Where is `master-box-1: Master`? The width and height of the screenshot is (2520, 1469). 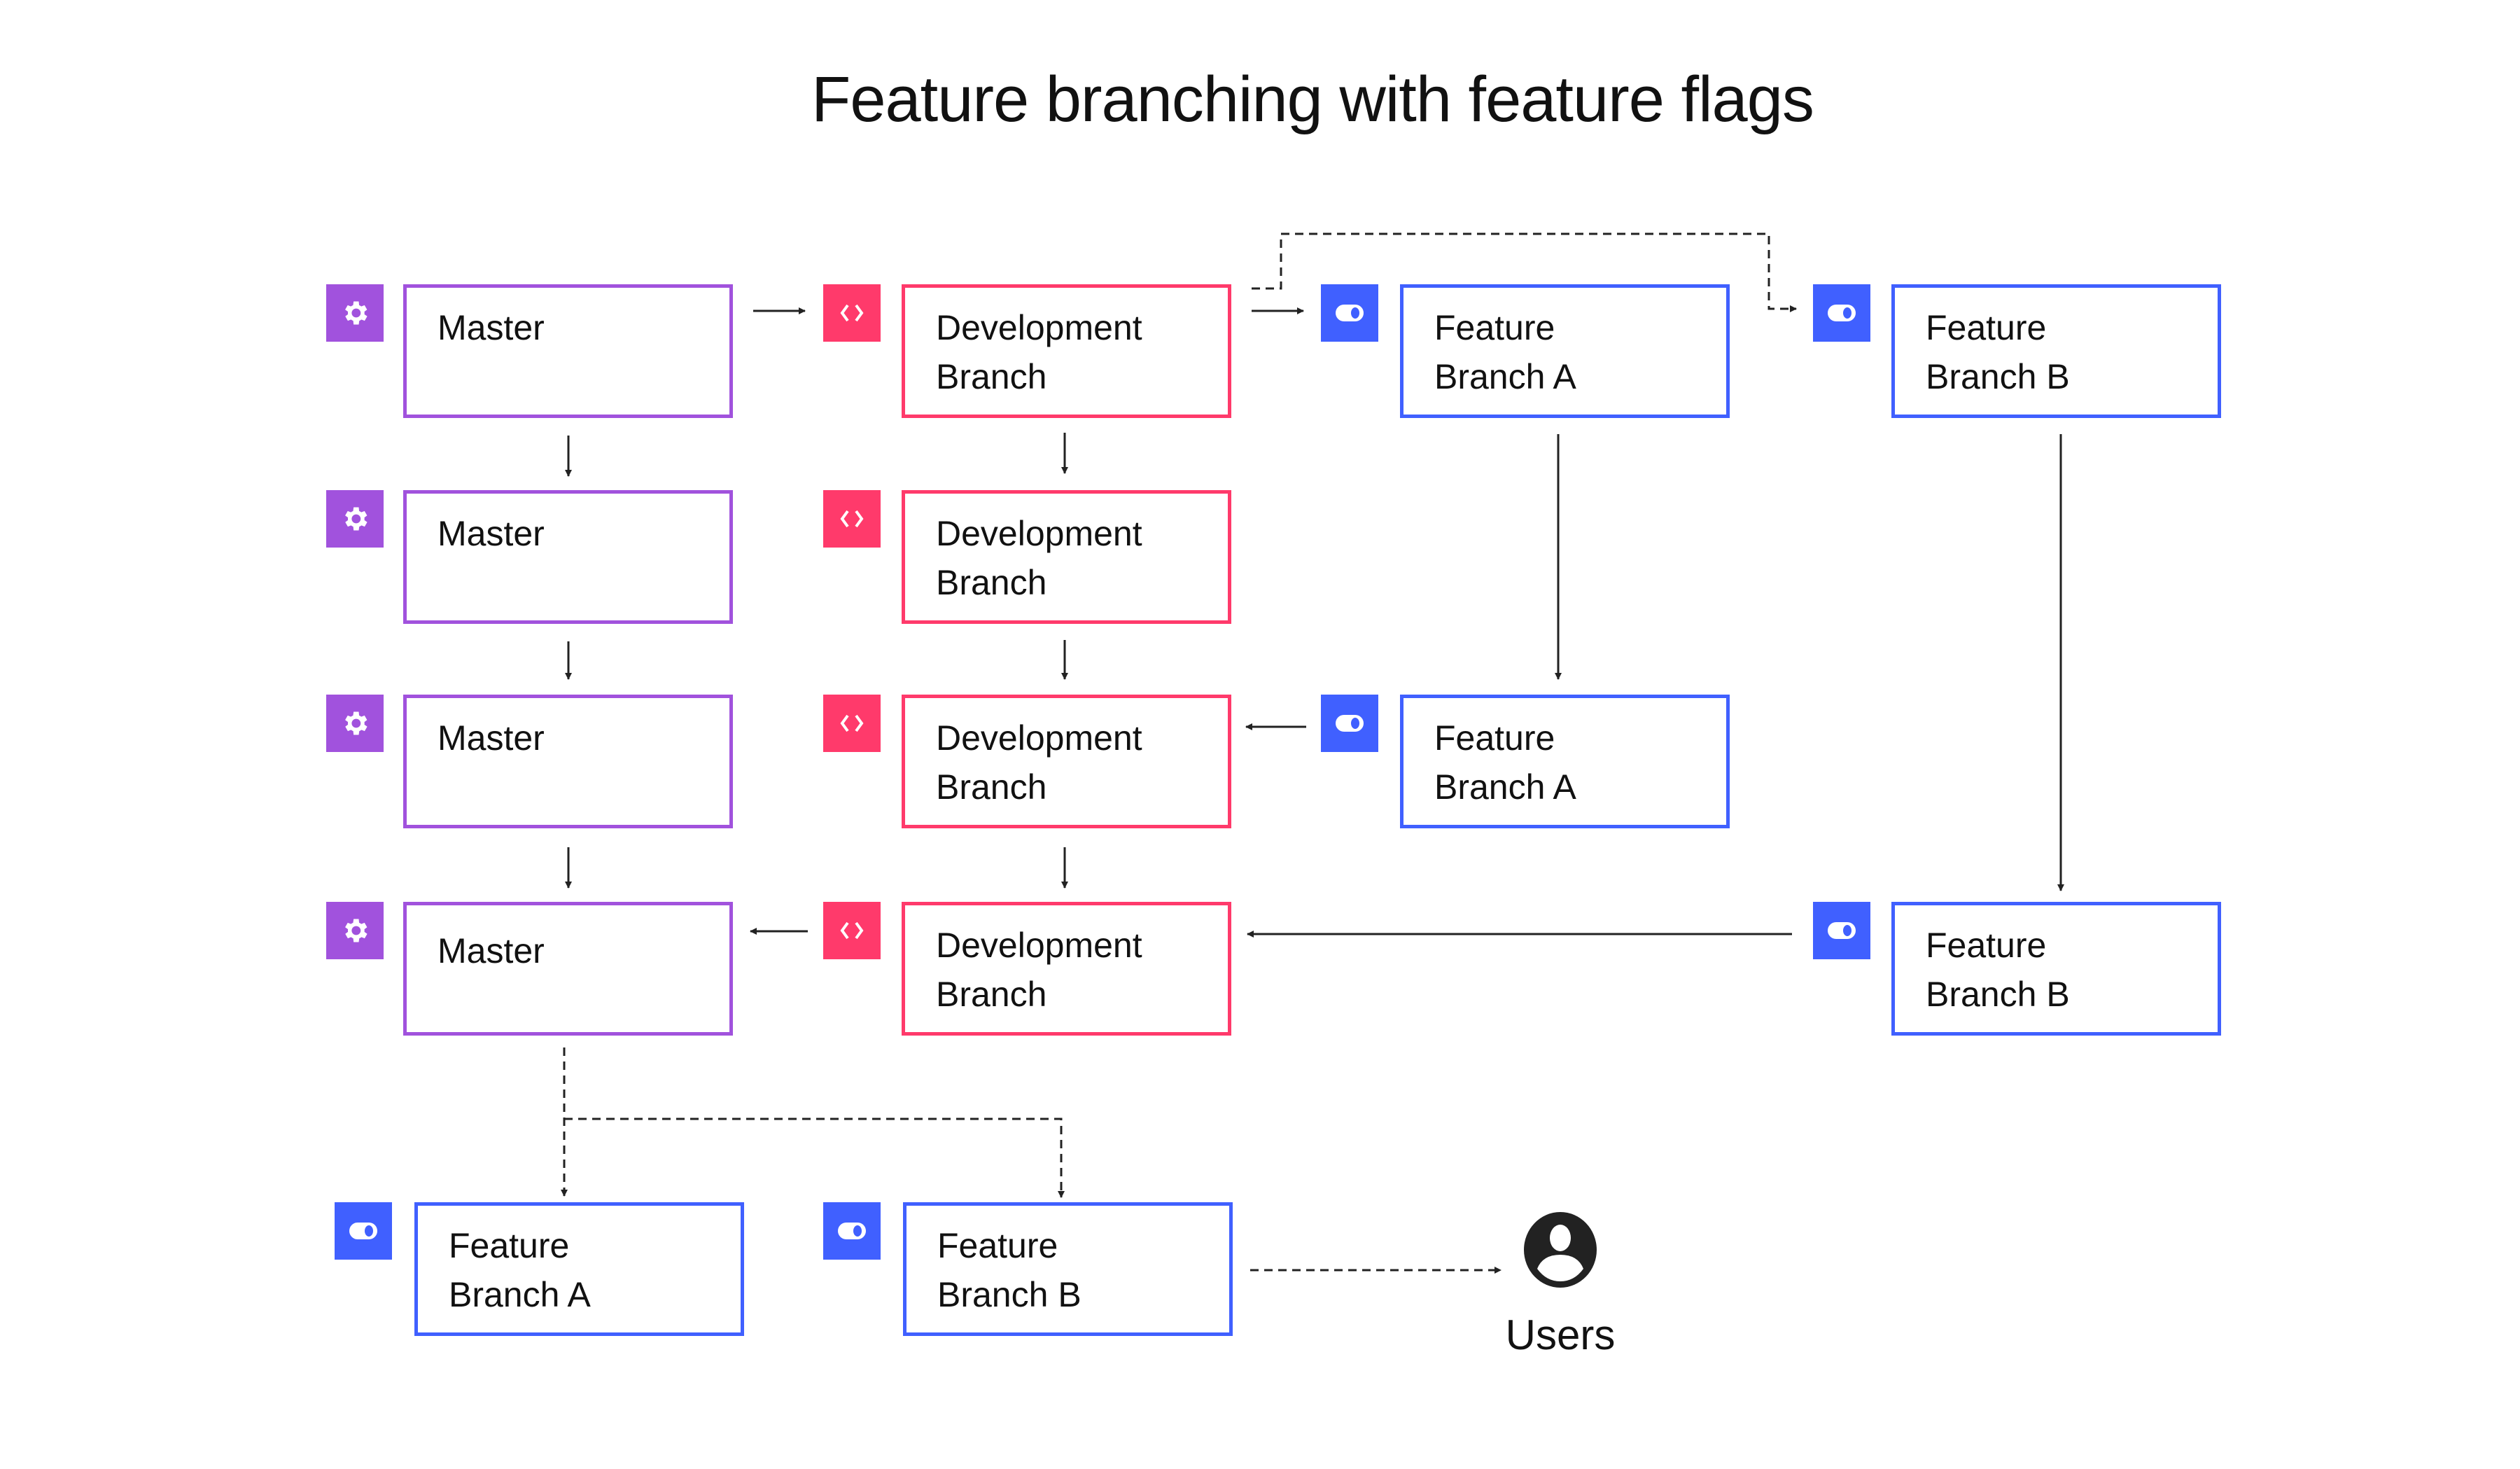
master-box-1: Master is located at coordinates (568, 351).